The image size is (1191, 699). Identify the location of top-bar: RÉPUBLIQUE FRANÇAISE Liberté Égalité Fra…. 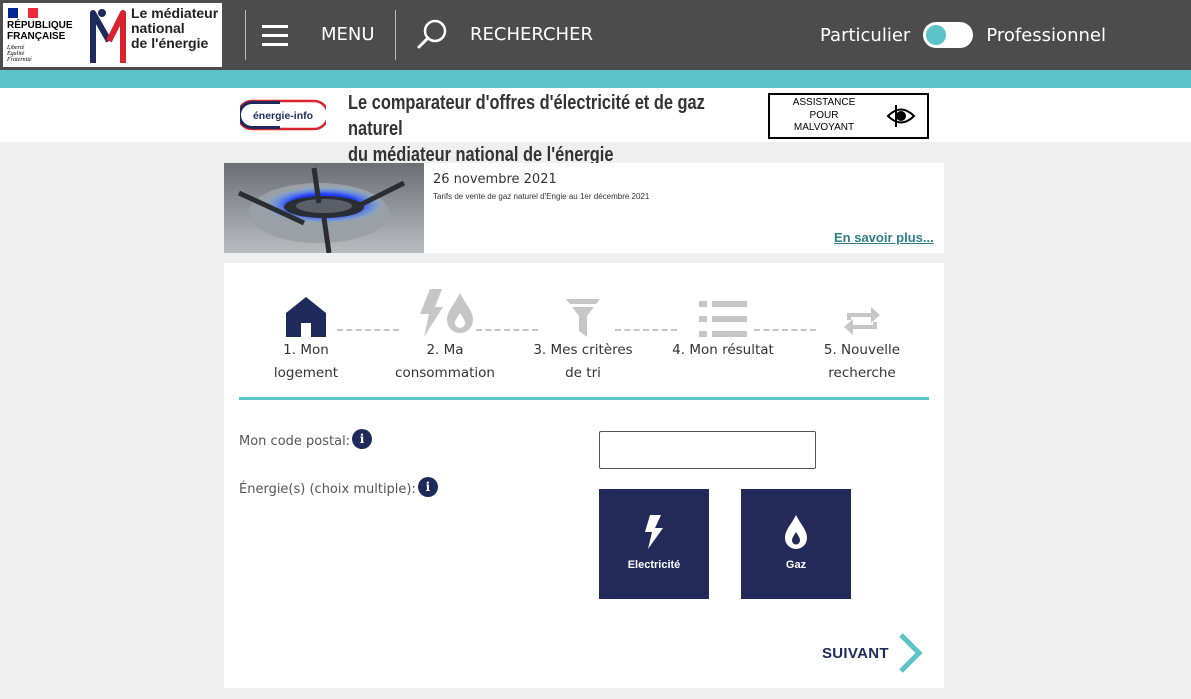
(595, 35).